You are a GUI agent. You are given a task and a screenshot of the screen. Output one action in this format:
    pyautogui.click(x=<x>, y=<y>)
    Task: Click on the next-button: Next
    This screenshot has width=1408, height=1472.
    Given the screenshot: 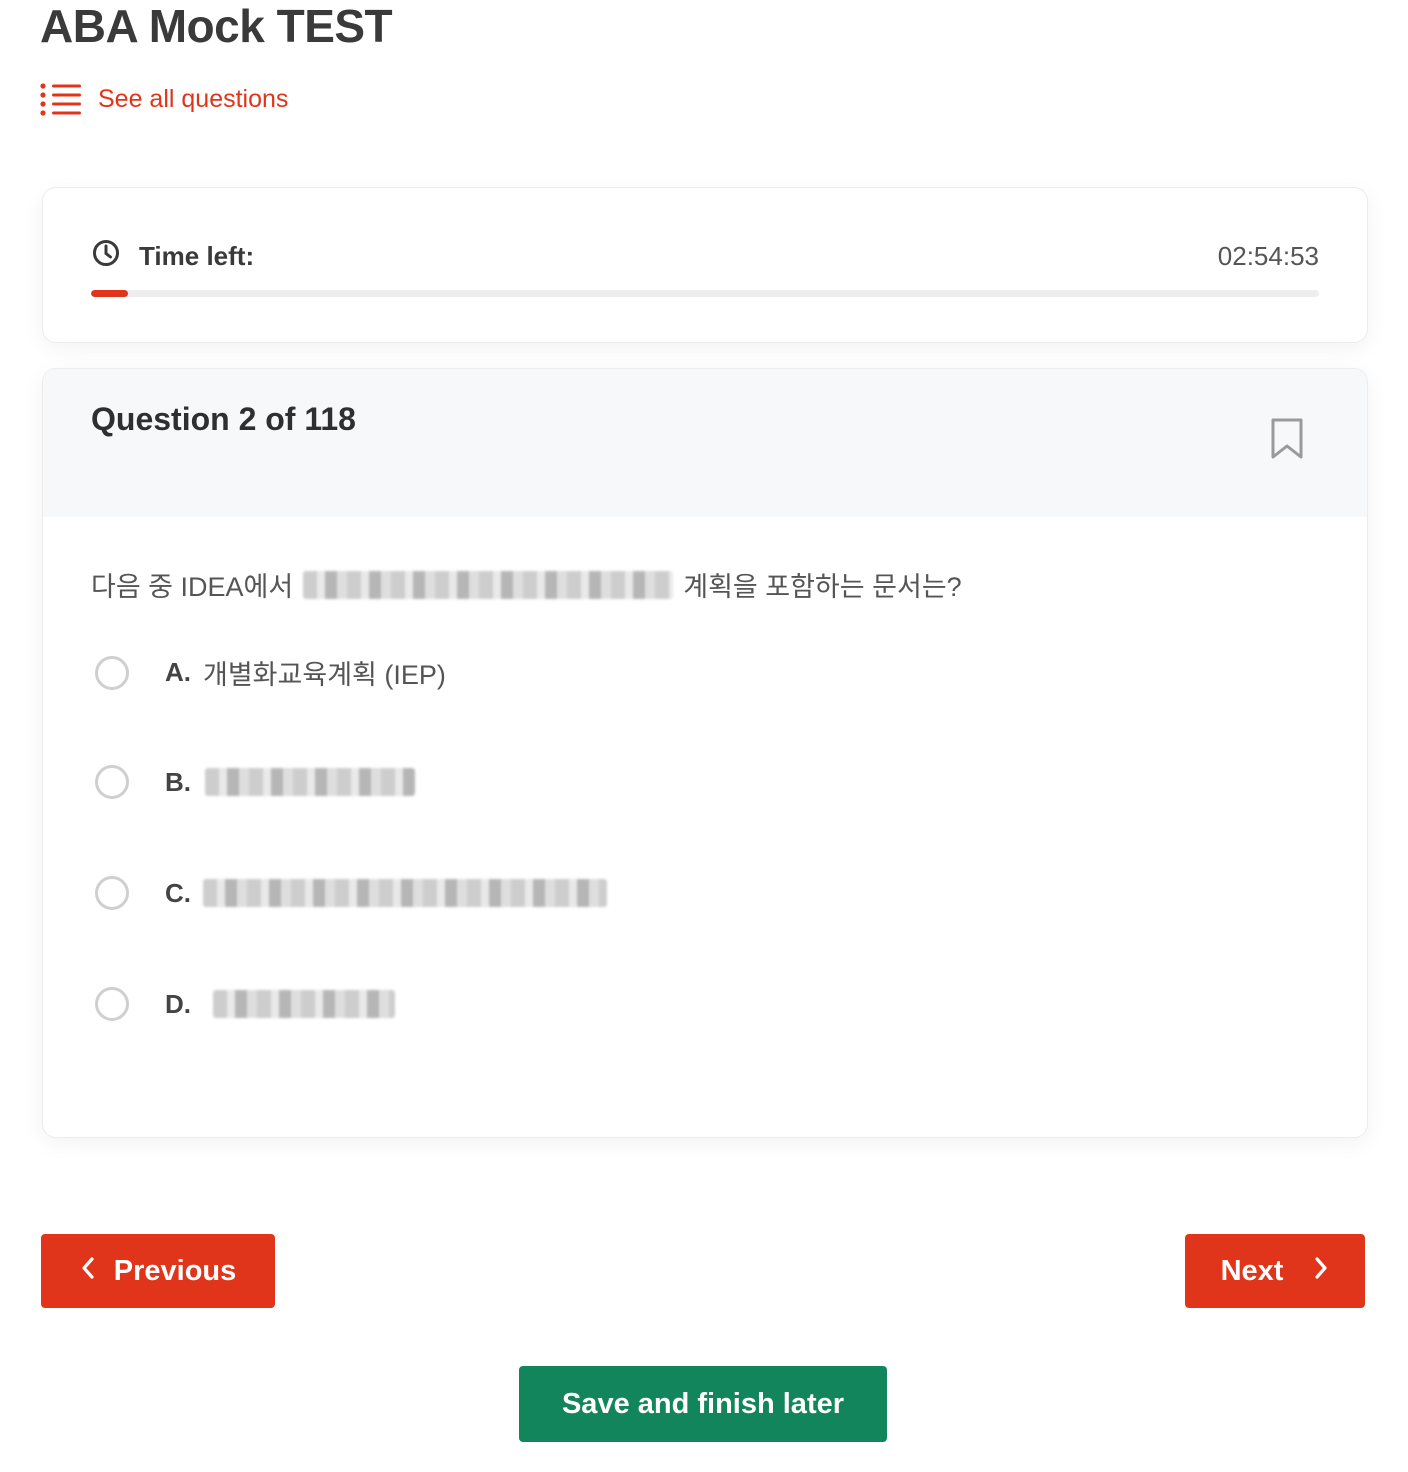 What is the action you would take?
    pyautogui.click(x=1275, y=1271)
    